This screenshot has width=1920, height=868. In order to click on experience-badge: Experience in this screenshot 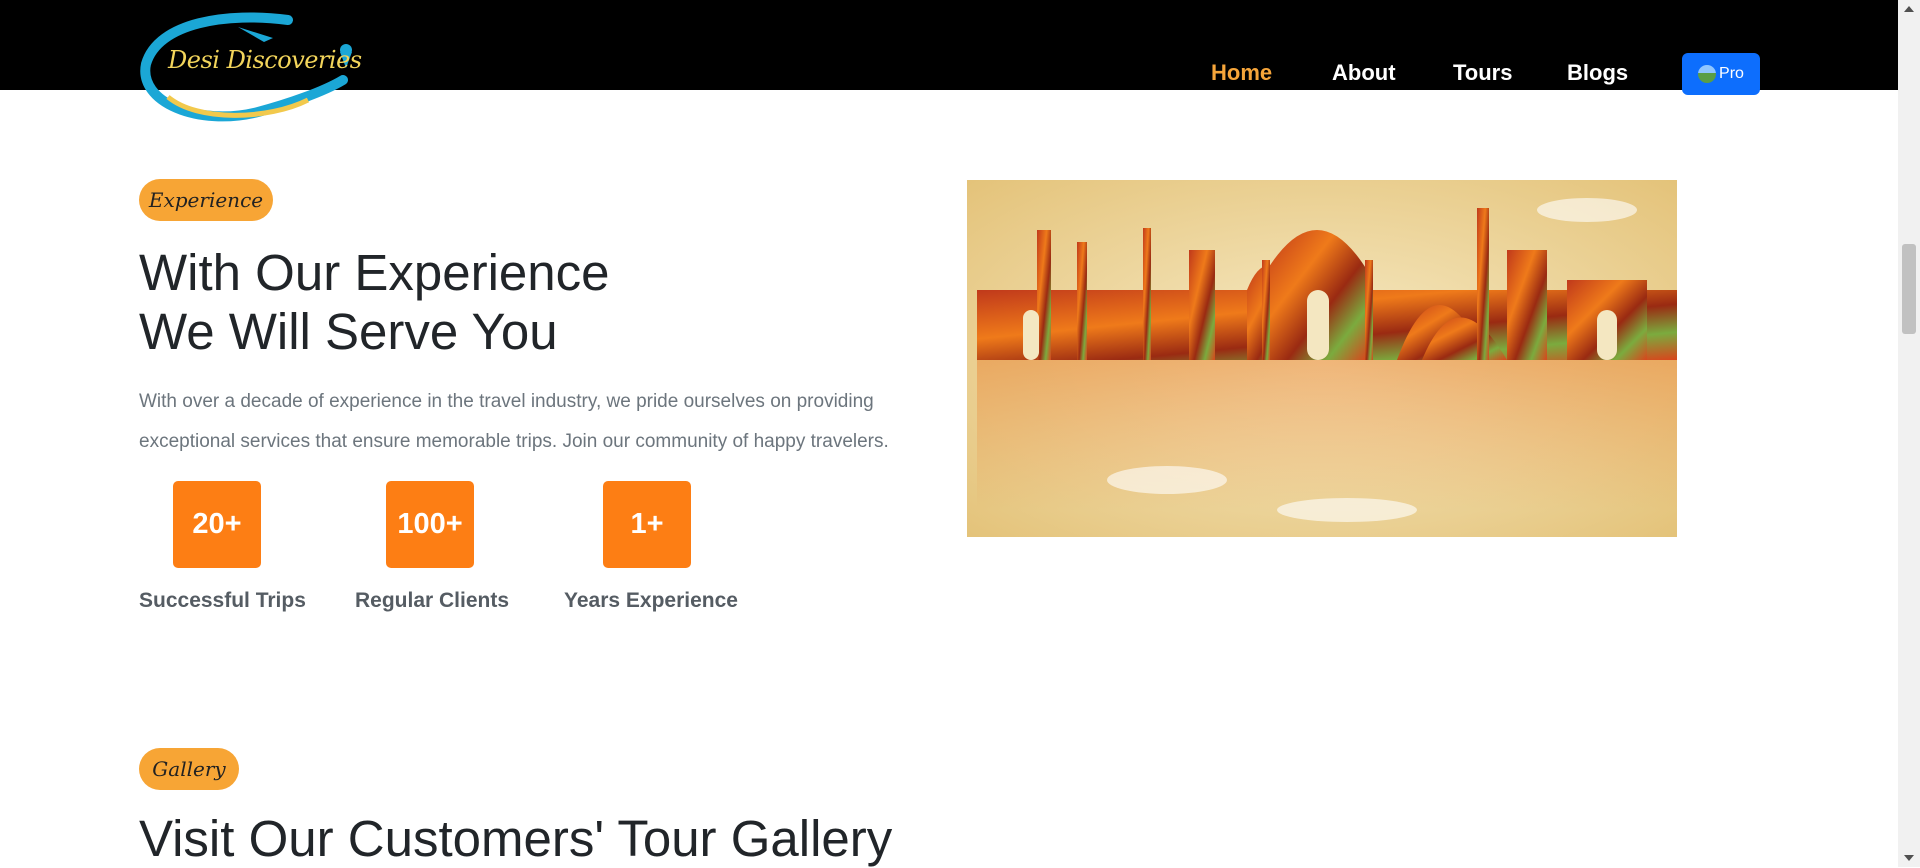, I will do `click(206, 200)`.